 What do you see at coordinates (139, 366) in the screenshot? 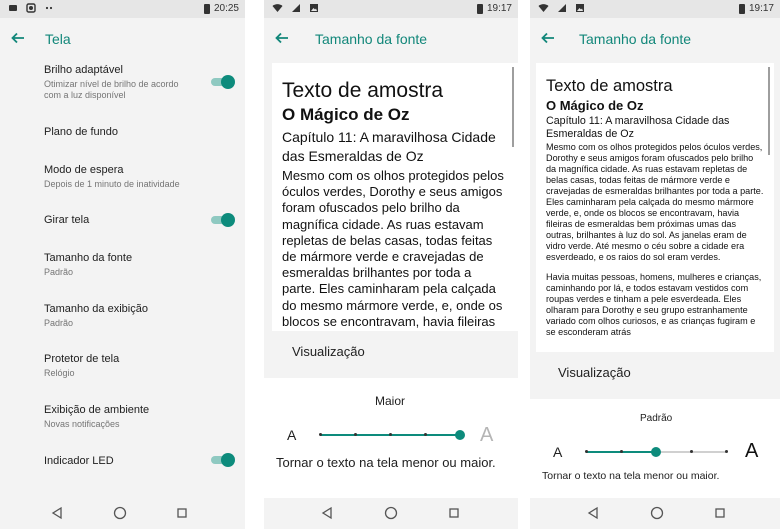
I see `setting-screensaver: Protetor de tela Relógio` at bounding box center [139, 366].